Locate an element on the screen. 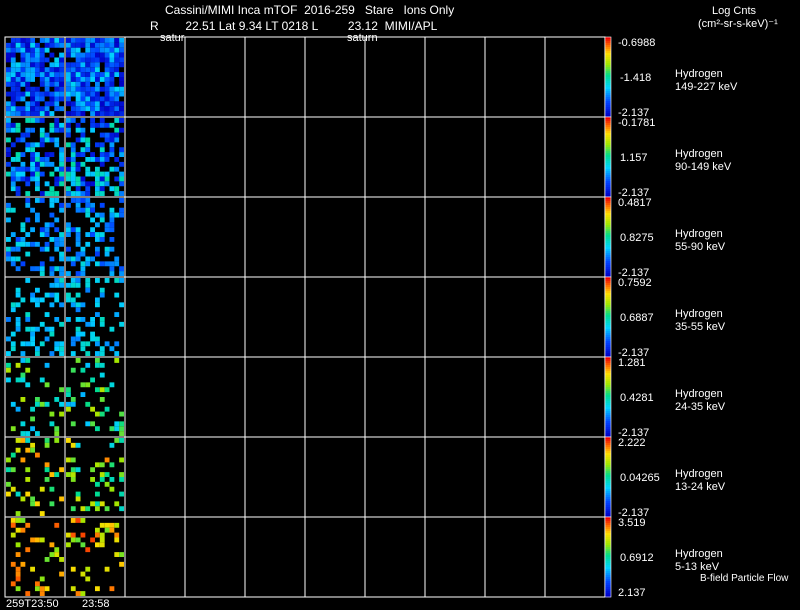 Image resolution: width=800 pixels, height=610 pixels. colorbar-max-label: 0.7592 is located at coordinates (635, 283).